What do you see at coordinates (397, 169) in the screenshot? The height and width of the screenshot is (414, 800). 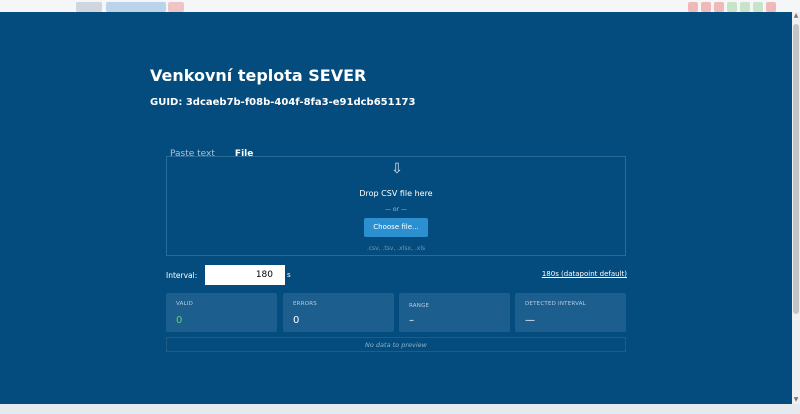 I see `arrow-down-icon: ⇩` at bounding box center [397, 169].